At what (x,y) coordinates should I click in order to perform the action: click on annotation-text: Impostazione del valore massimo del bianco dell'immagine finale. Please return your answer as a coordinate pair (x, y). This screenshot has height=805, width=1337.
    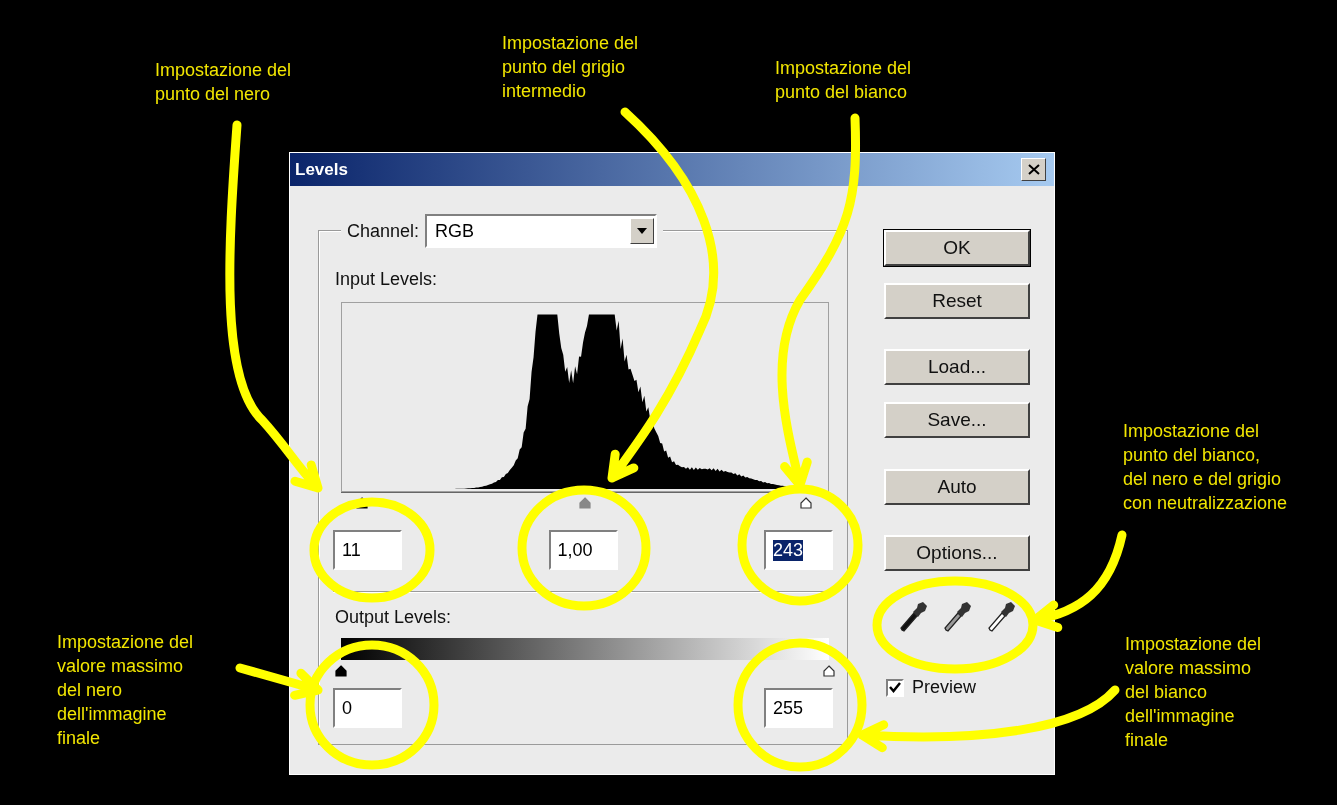
    Looking at the image, I should click on (1193, 692).